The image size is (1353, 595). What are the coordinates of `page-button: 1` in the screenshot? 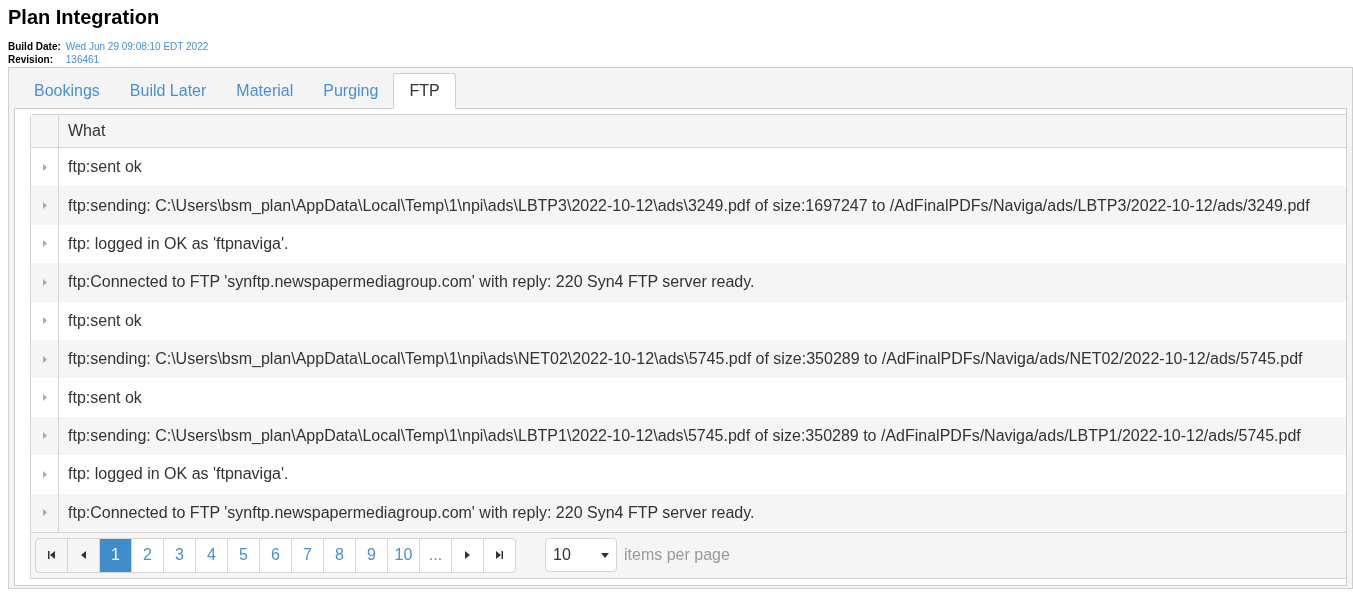 It's located at (115, 555).